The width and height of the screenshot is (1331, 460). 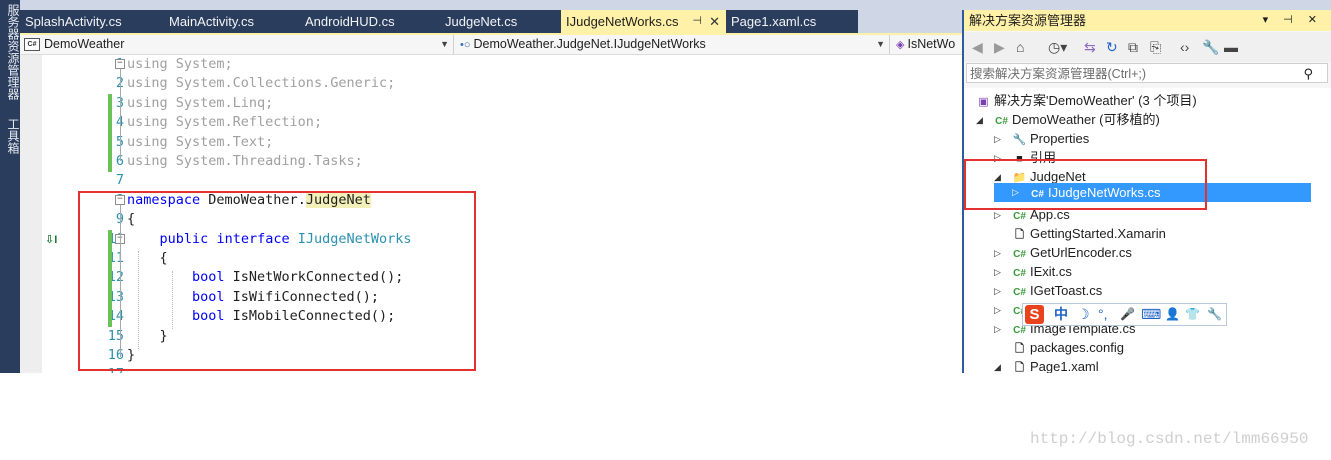 I want to click on tree-item-page1-xaml: 🗋 Page1.xaml, so click(x=1055, y=365).